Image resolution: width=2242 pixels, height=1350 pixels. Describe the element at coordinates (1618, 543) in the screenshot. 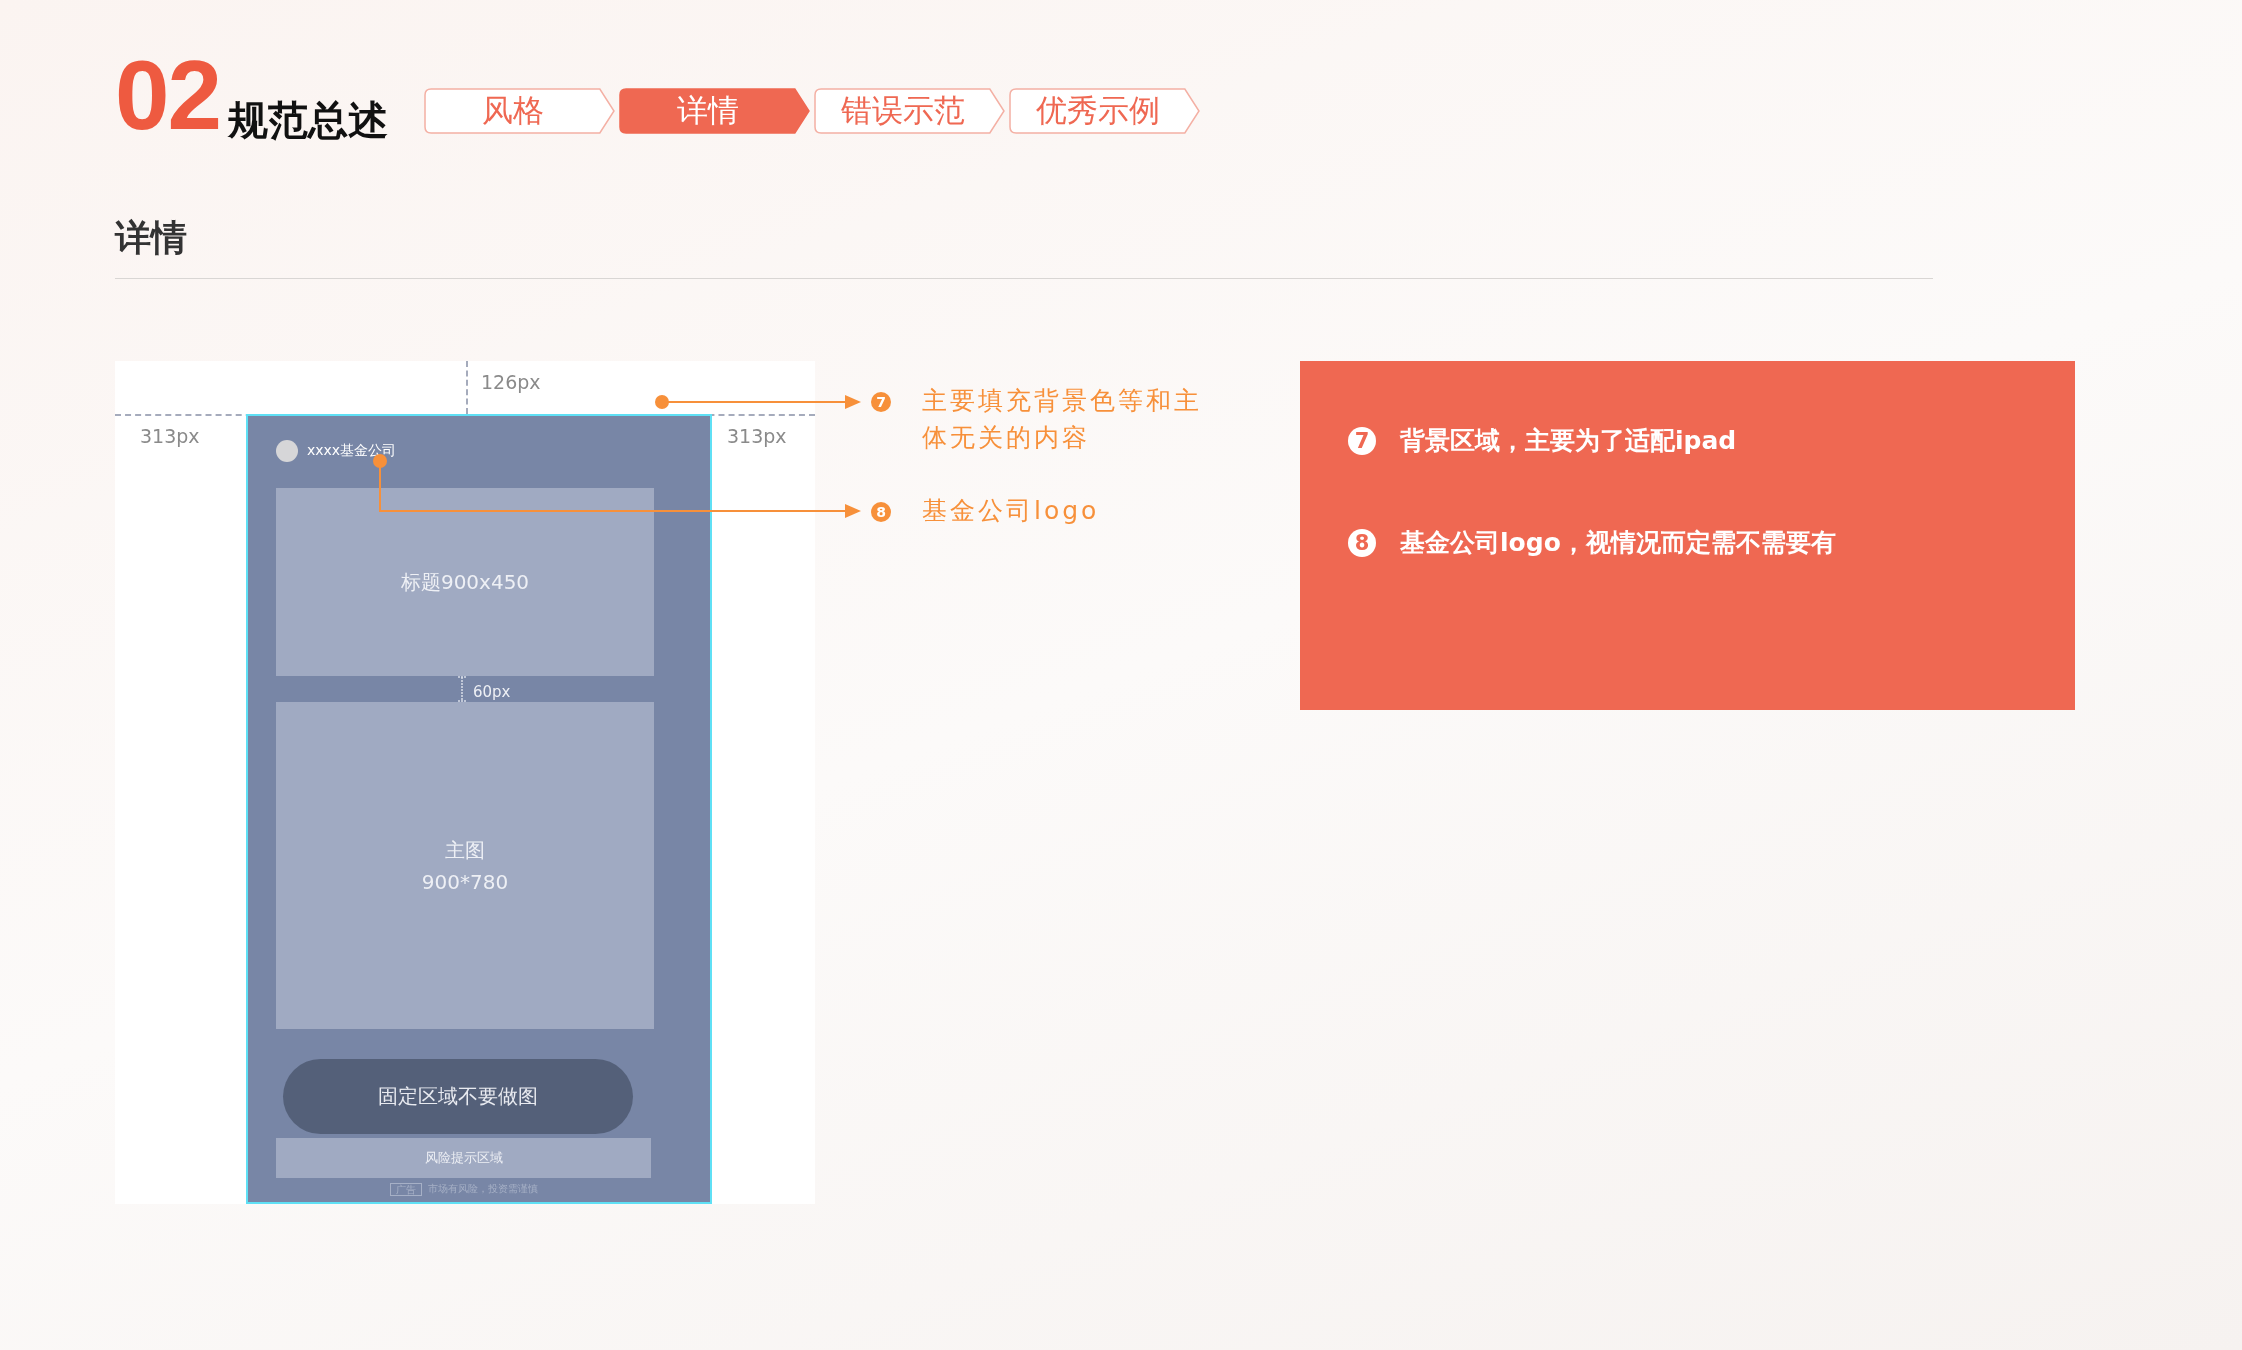

I see `note-text: 基金公司logo，视情况而定需不需要有` at that location.